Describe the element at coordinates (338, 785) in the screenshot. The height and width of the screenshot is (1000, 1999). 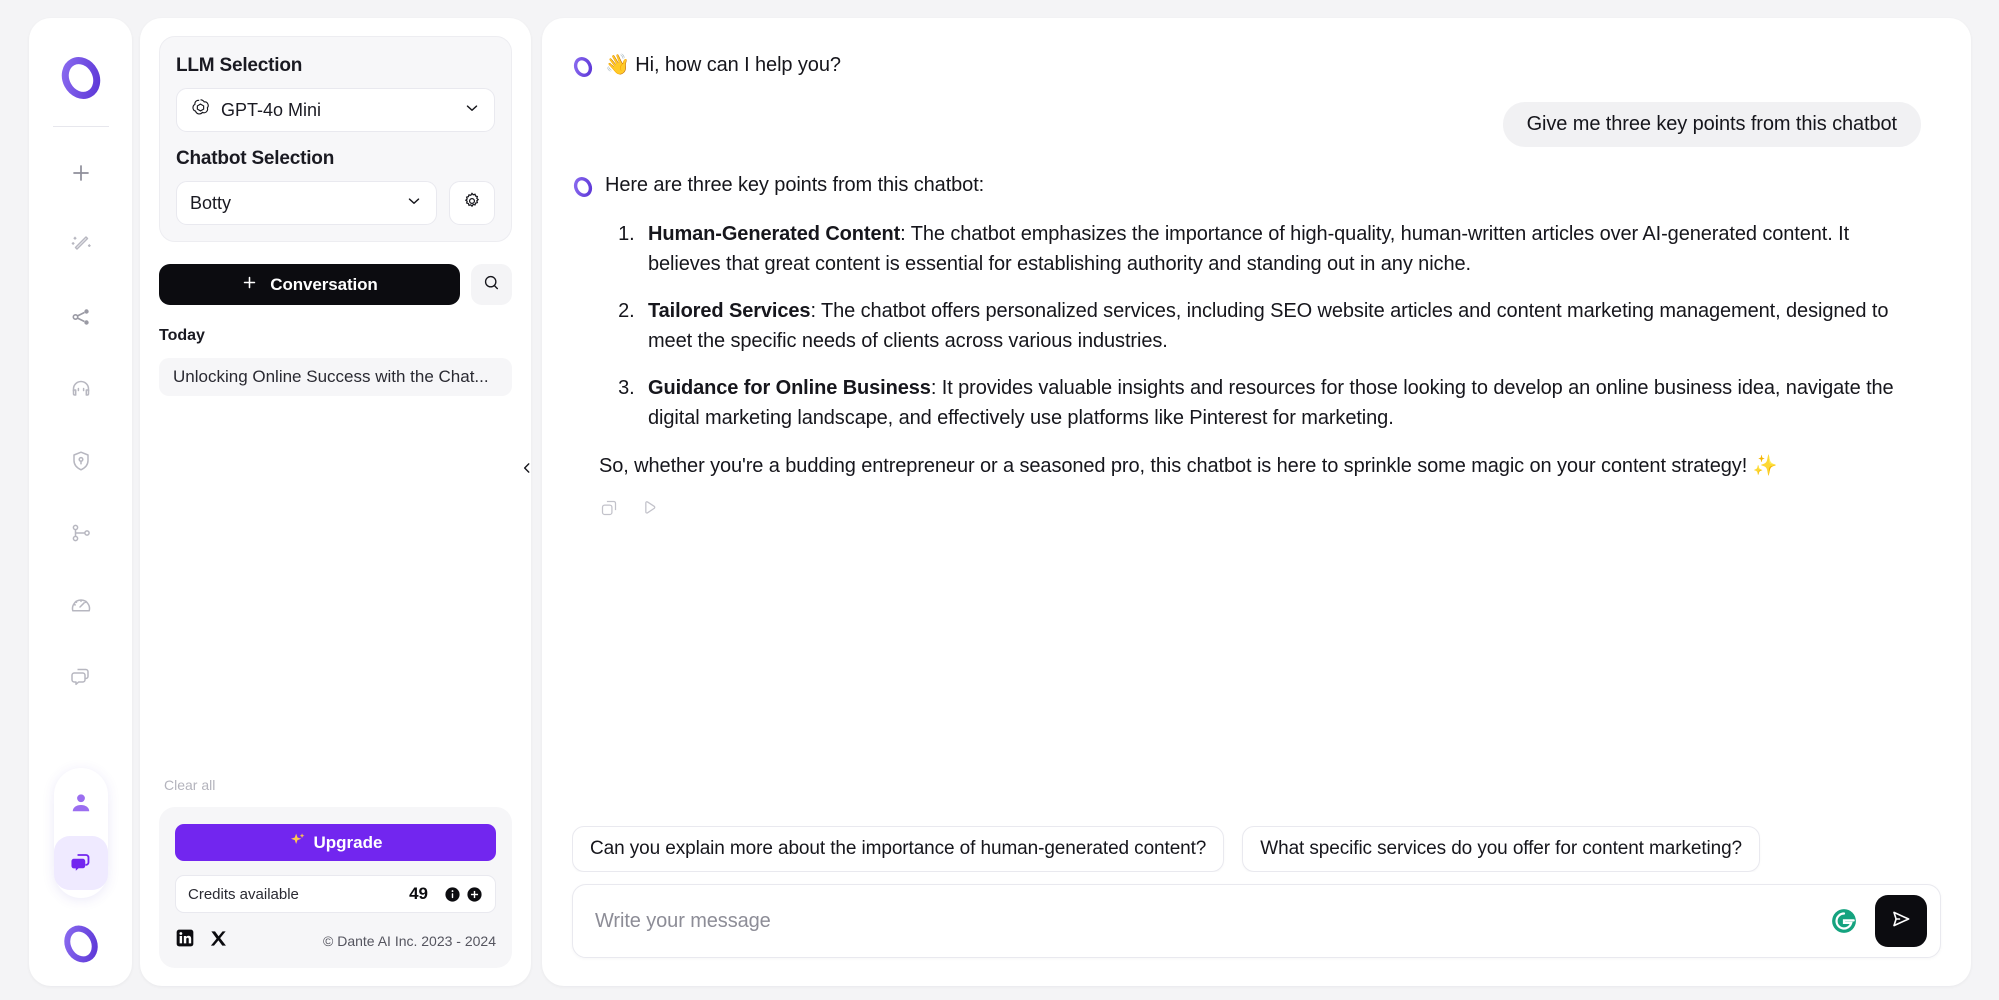
I see `clear-all-button: Clear all` at that location.